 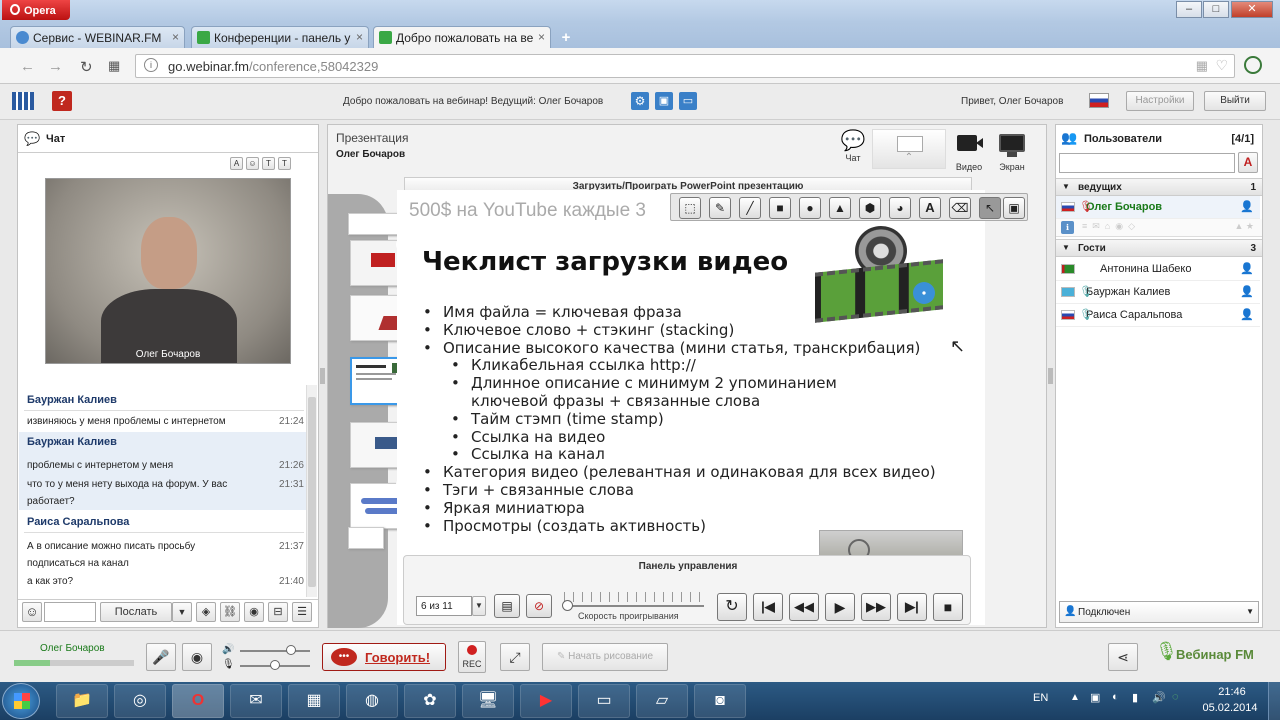 I want to click on youtube-toolbox-icon: ▶, so click(x=546, y=701).